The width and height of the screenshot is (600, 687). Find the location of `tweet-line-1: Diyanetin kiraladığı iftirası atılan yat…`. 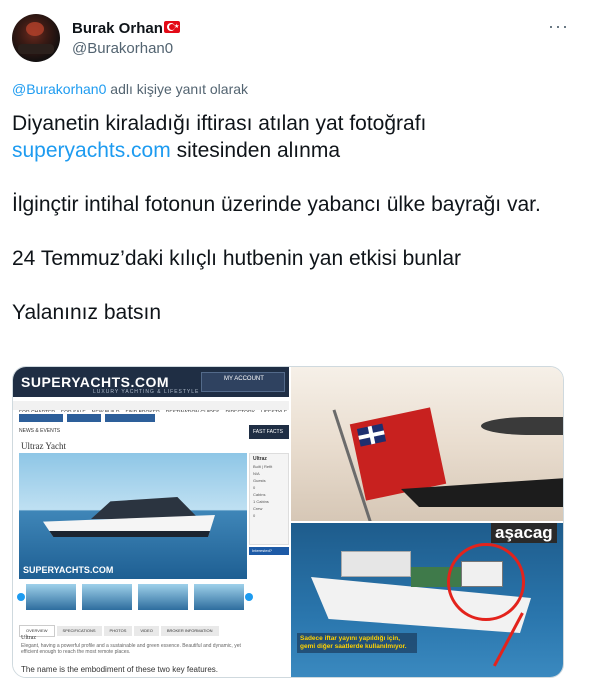

tweet-line-1: Diyanetin kiraladığı iftirası atılan yat… is located at coordinates (219, 123).